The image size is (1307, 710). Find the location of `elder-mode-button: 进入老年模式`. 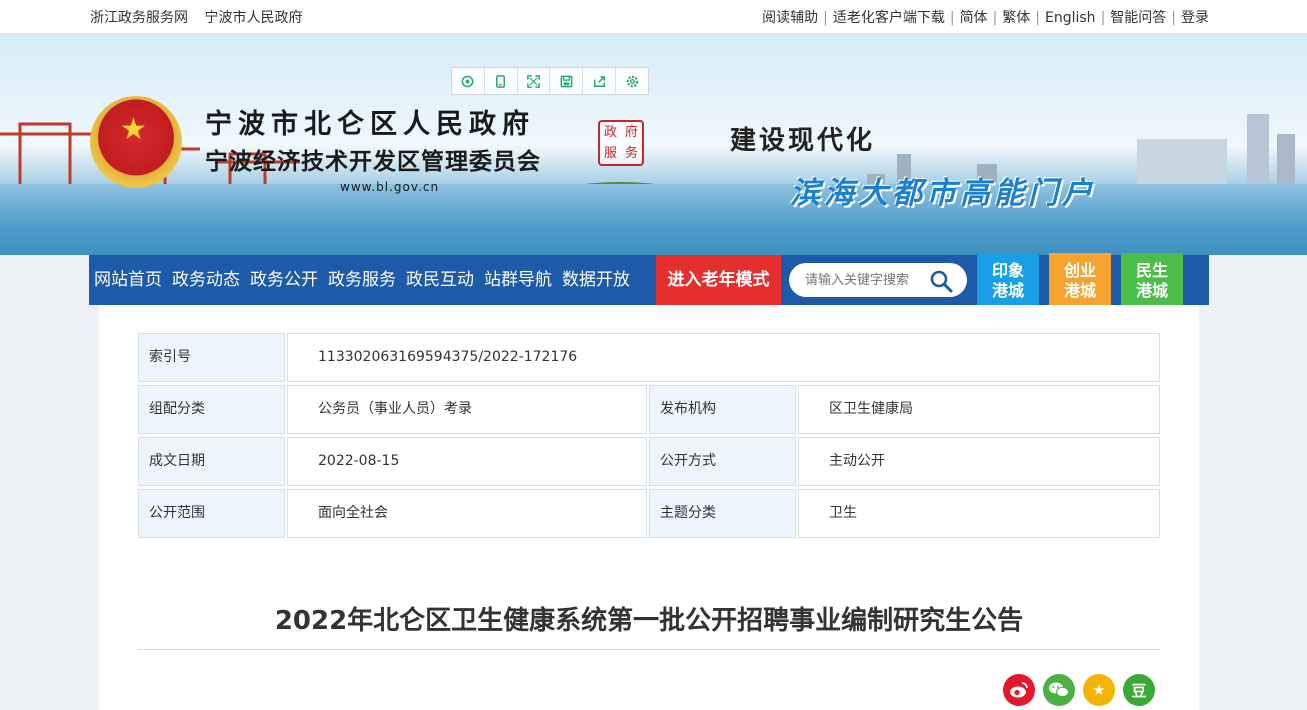

elder-mode-button: 进入老年模式 is located at coordinates (718, 280).